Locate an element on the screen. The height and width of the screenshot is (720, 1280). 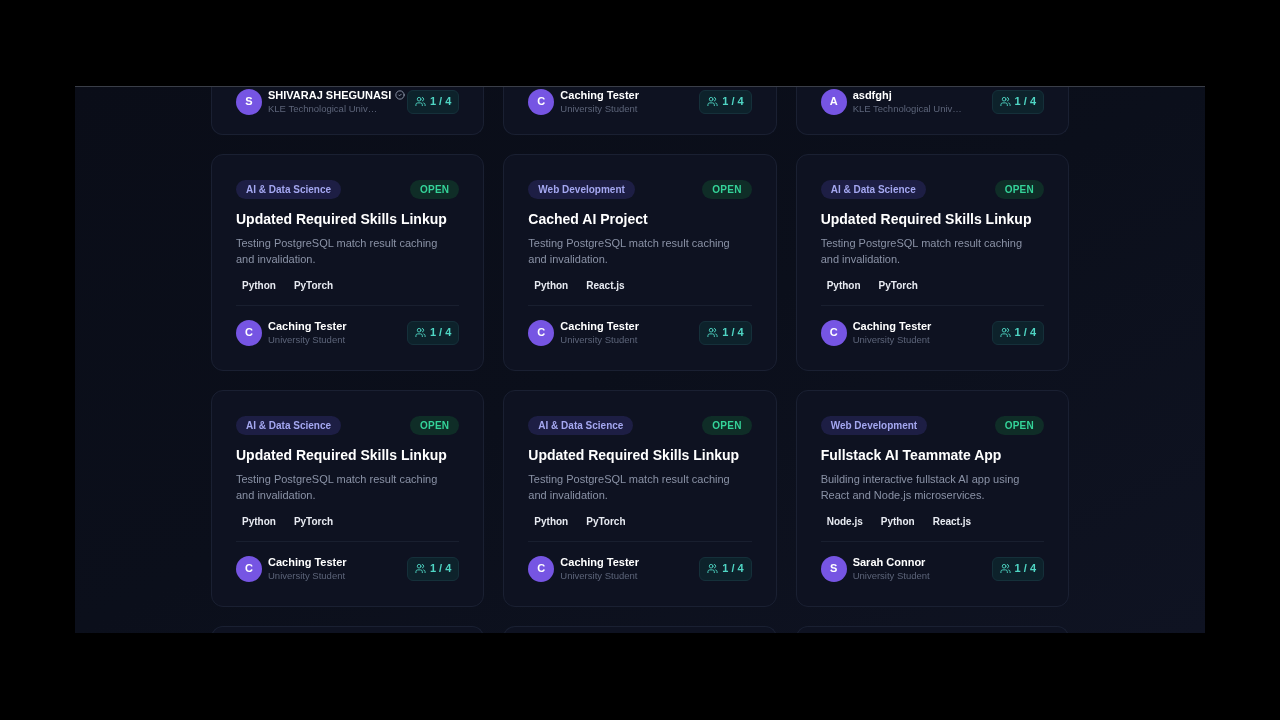
owner-name: Sarah Connor is located at coordinates (889, 562).